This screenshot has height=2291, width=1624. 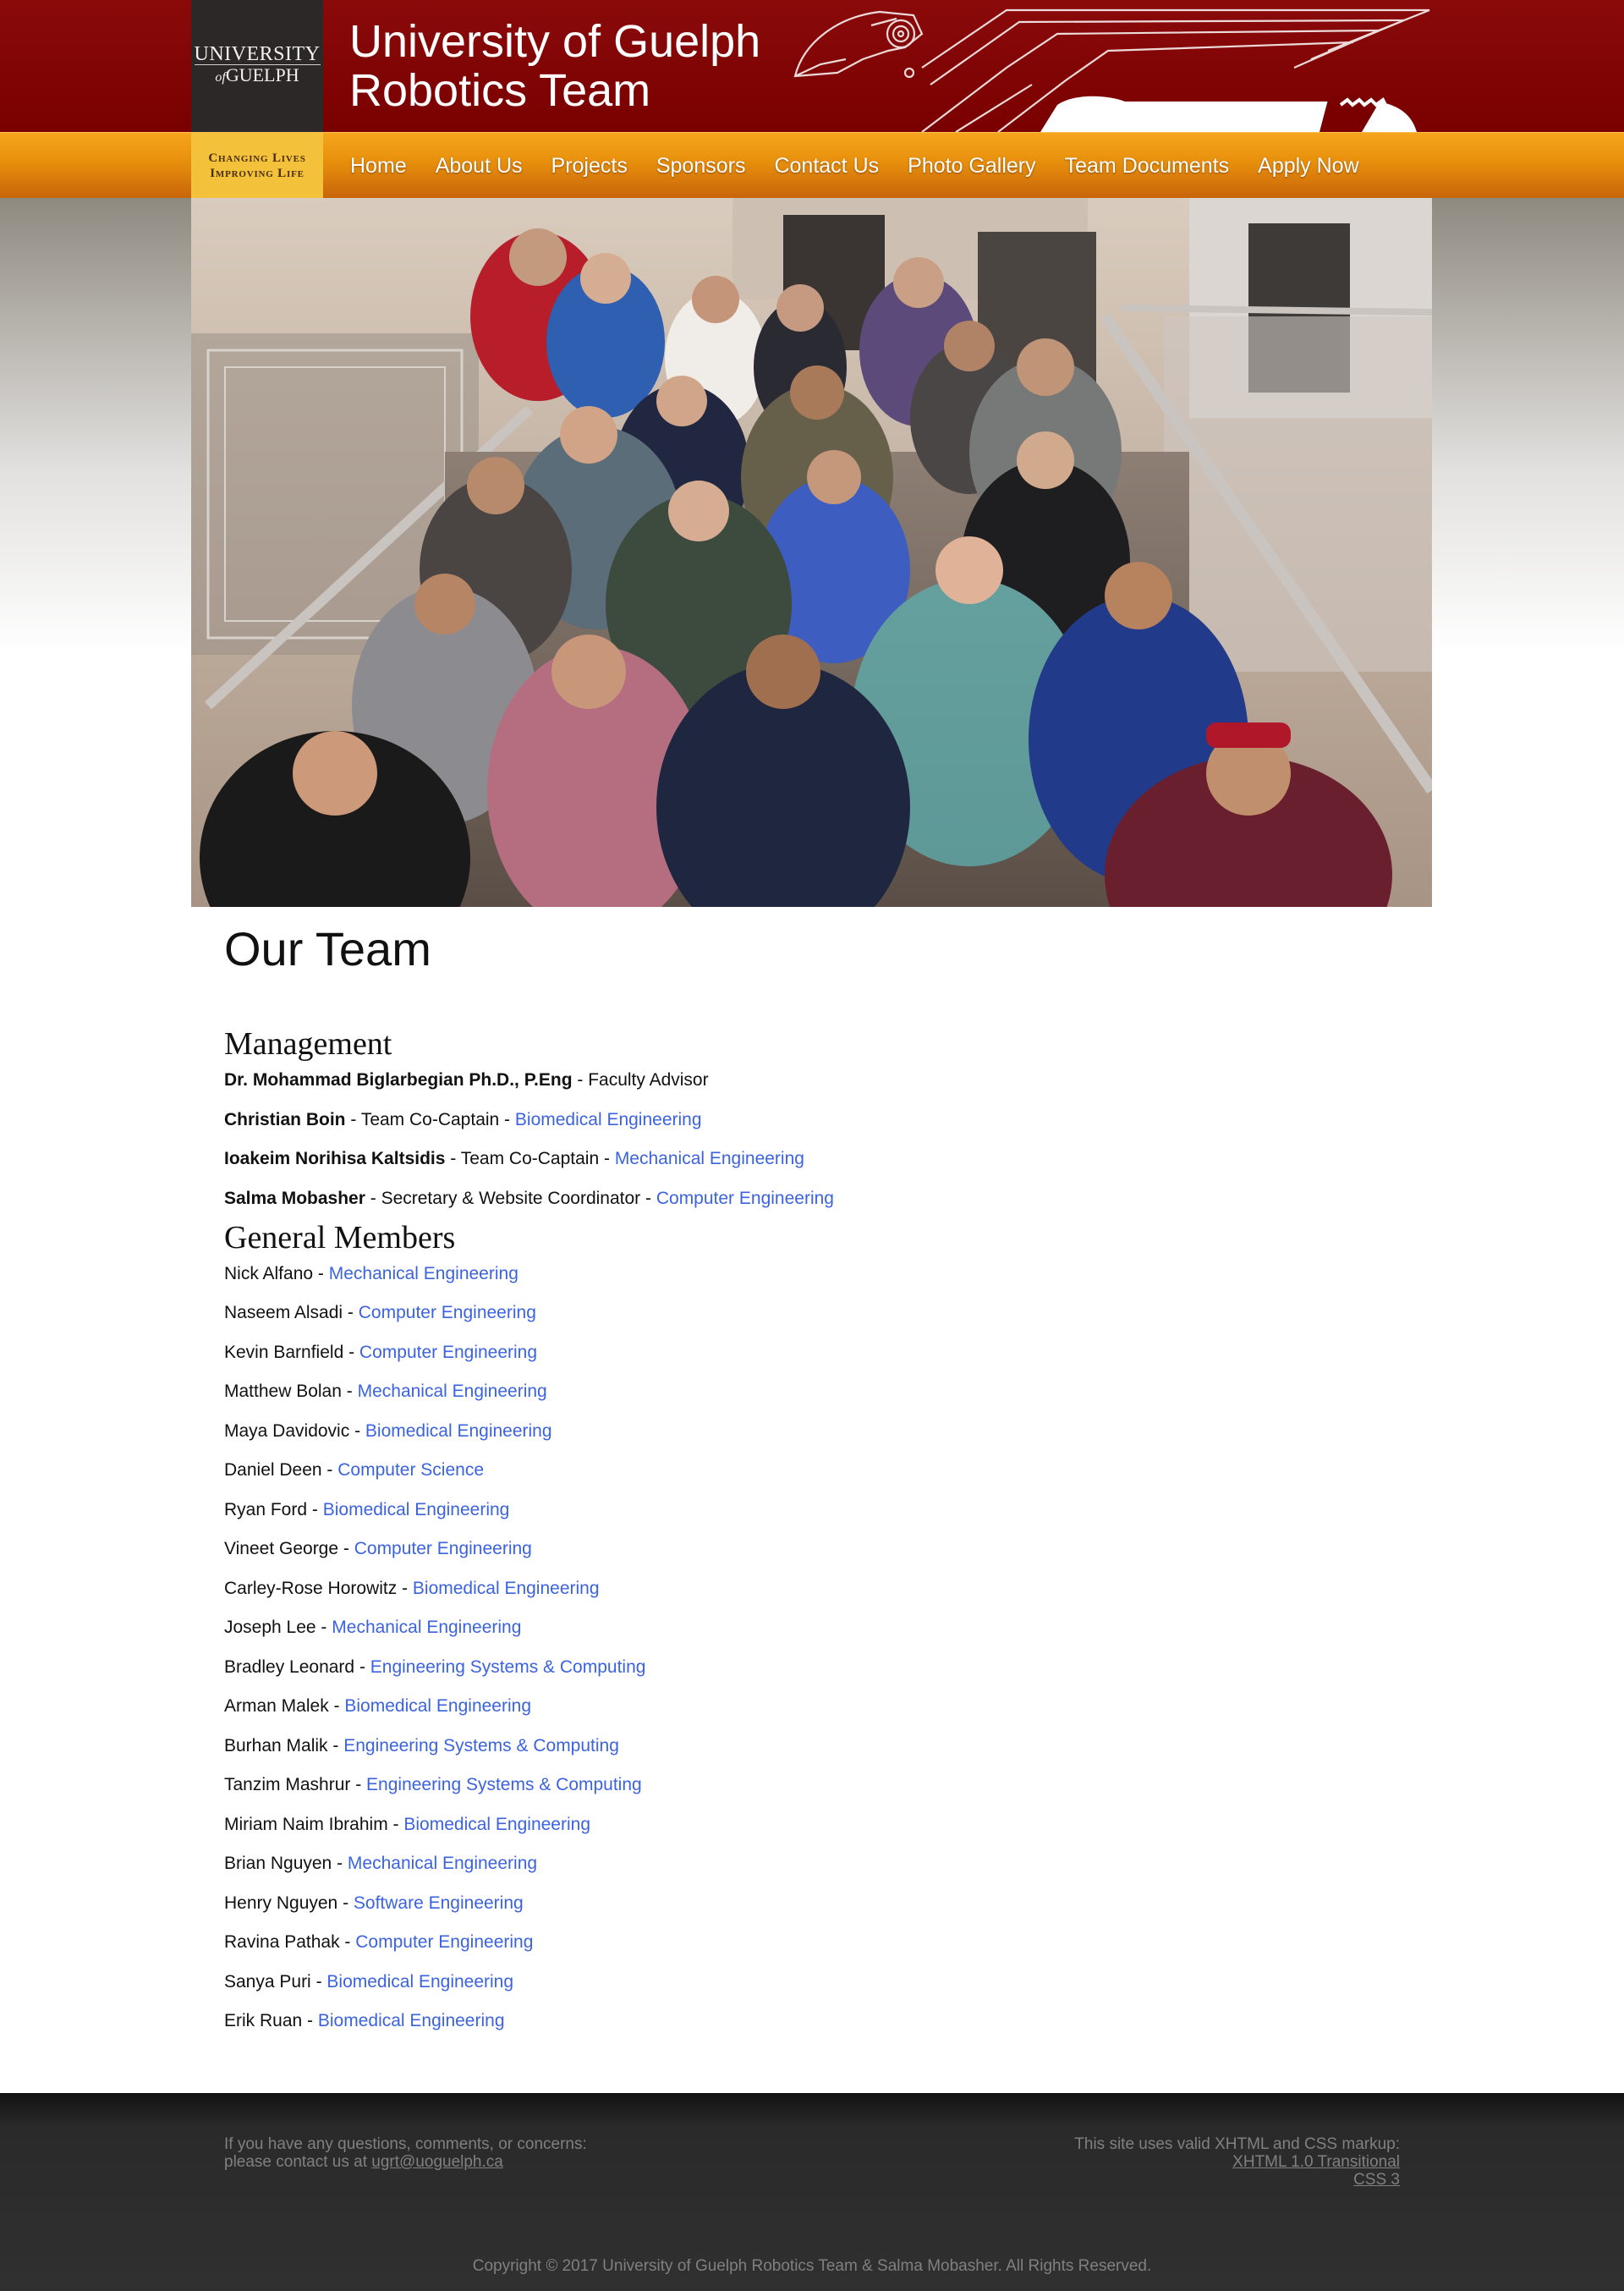 What do you see at coordinates (702, 166) in the screenshot?
I see `nav-link-sponsors: Sponsors` at bounding box center [702, 166].